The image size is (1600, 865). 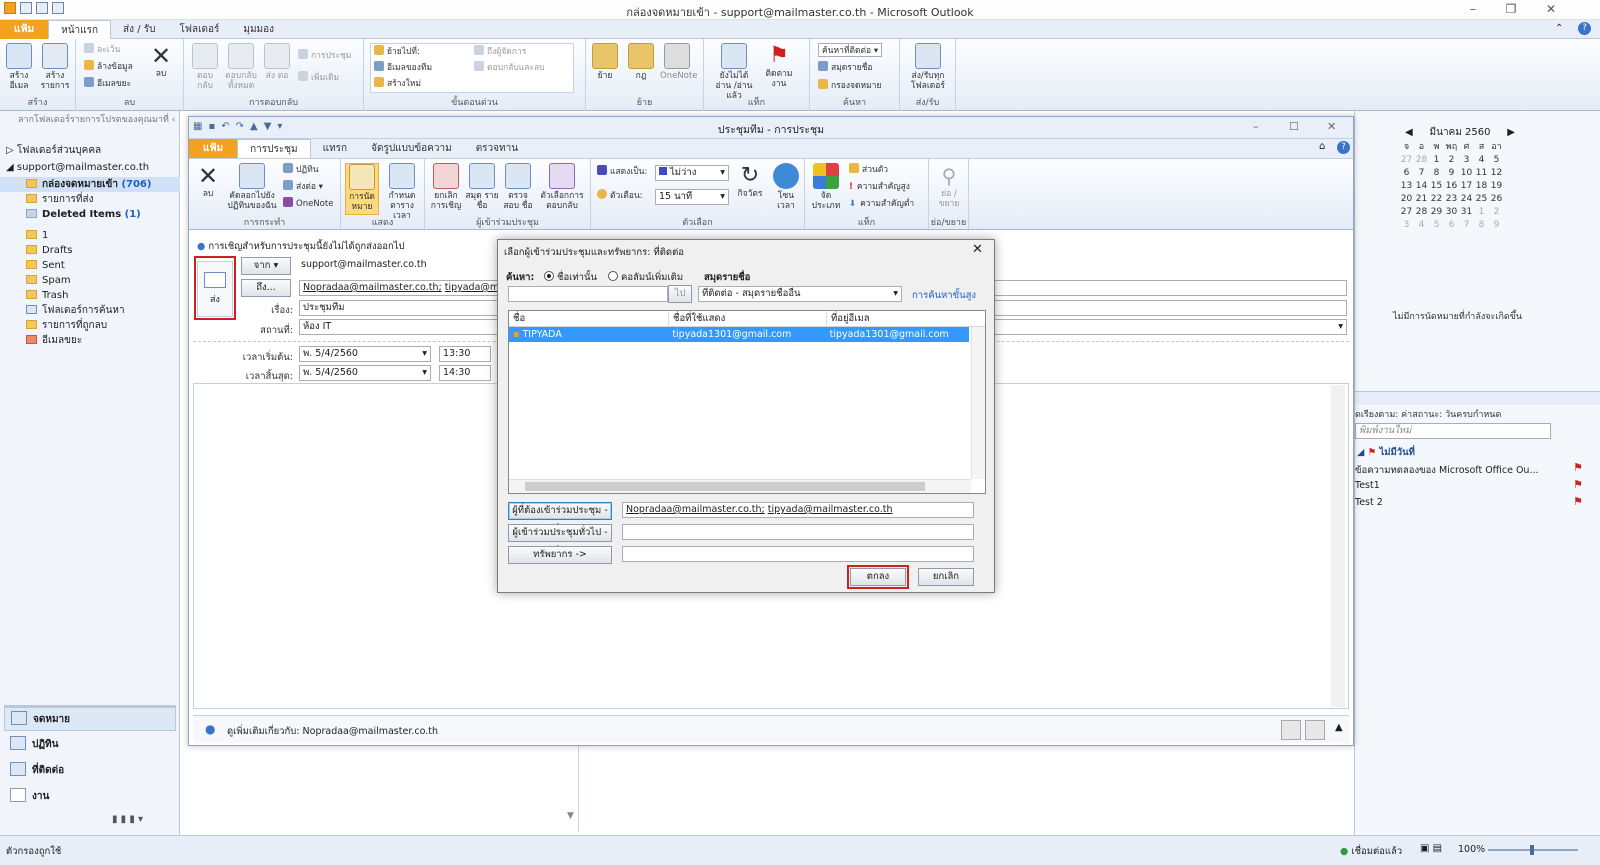 What do you see at coordinates (1451, 198) in the screenshot?
I see `calendar-day: 23` at bounding box center [1451, 198].